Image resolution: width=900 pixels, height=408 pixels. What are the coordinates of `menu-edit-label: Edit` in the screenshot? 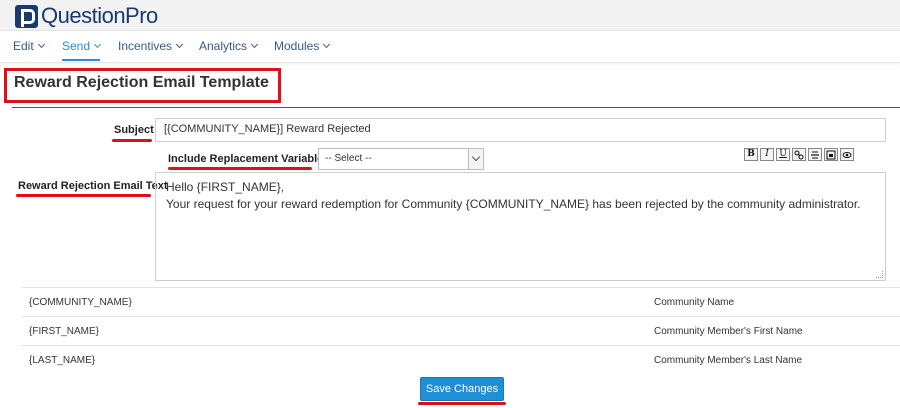 It's located at (23, 46).